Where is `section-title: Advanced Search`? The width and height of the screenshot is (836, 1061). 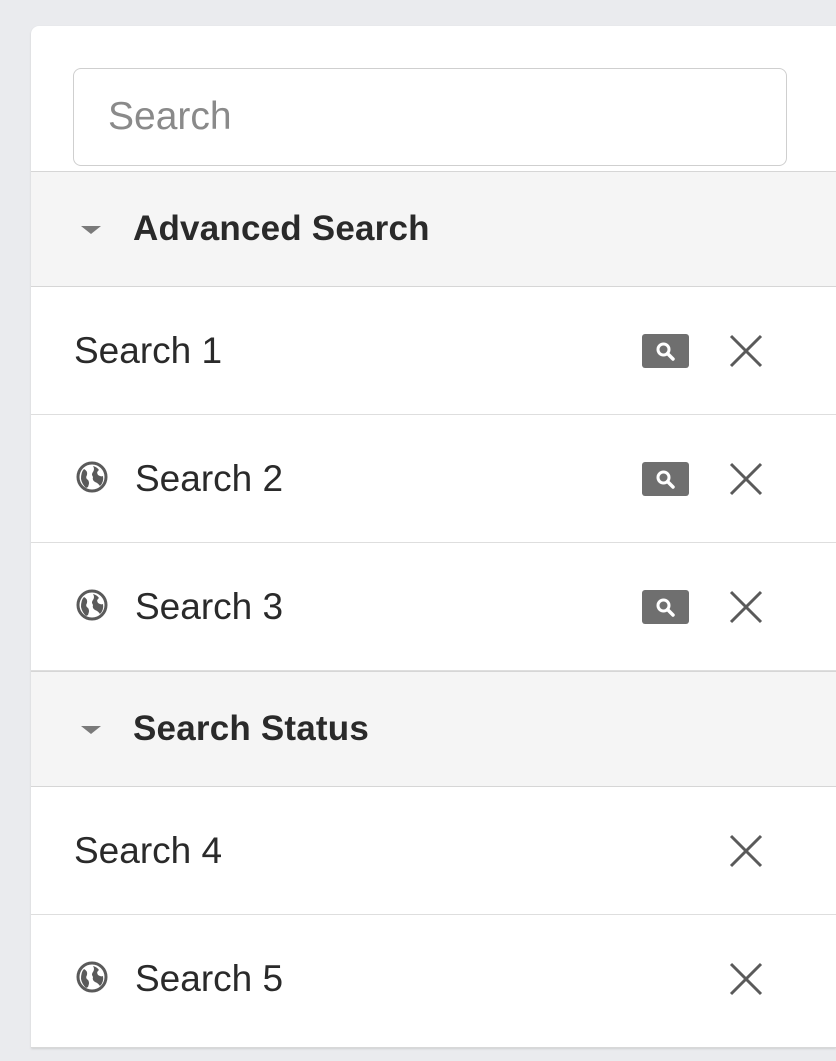
section-title: Advanced Search is located at coordinates (281, 228).